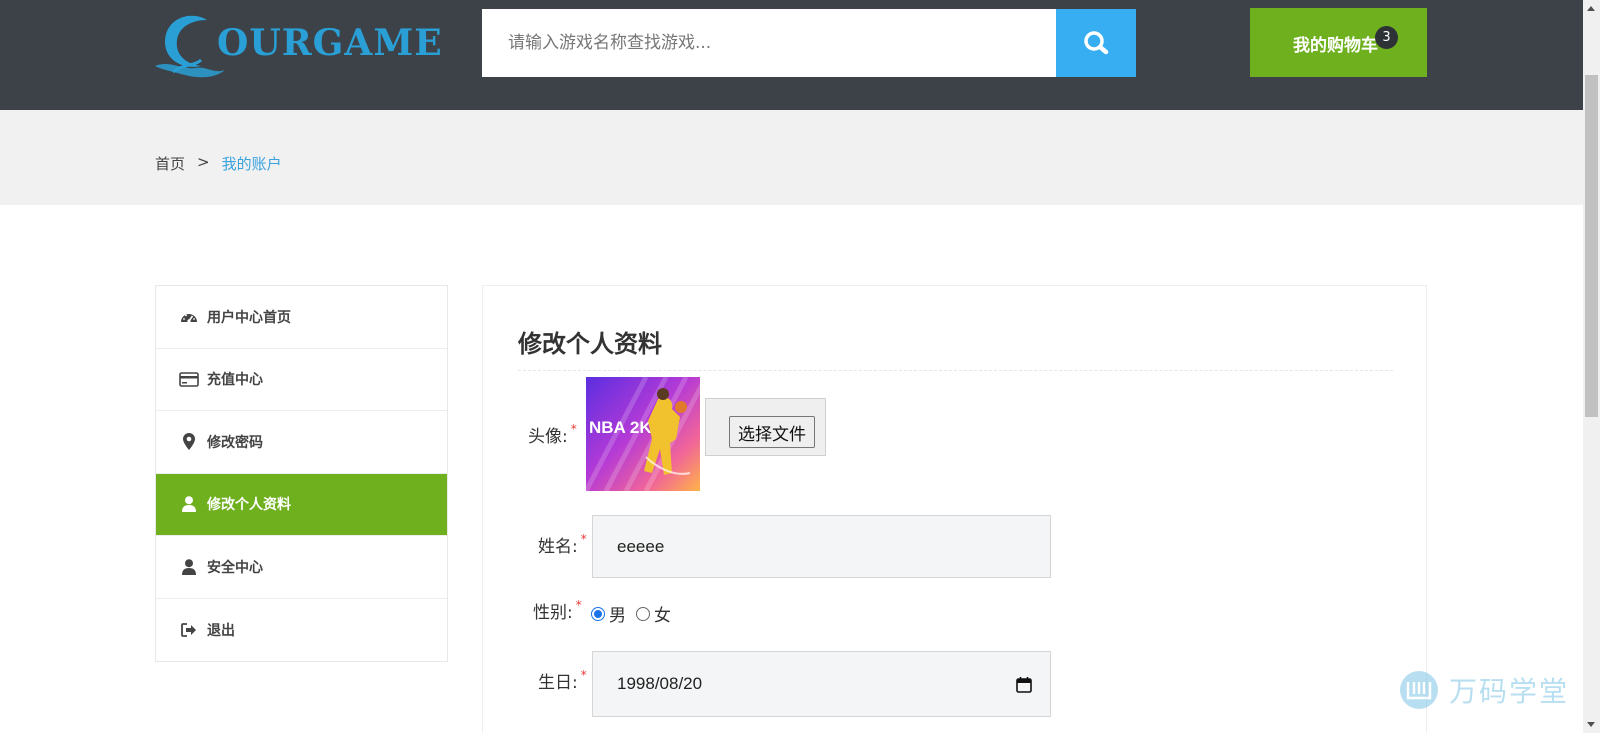 The width and height of the screenshot is (1600, 733). I want to click on sidebar-item-recharge: 充值中心, so click(301, 380).